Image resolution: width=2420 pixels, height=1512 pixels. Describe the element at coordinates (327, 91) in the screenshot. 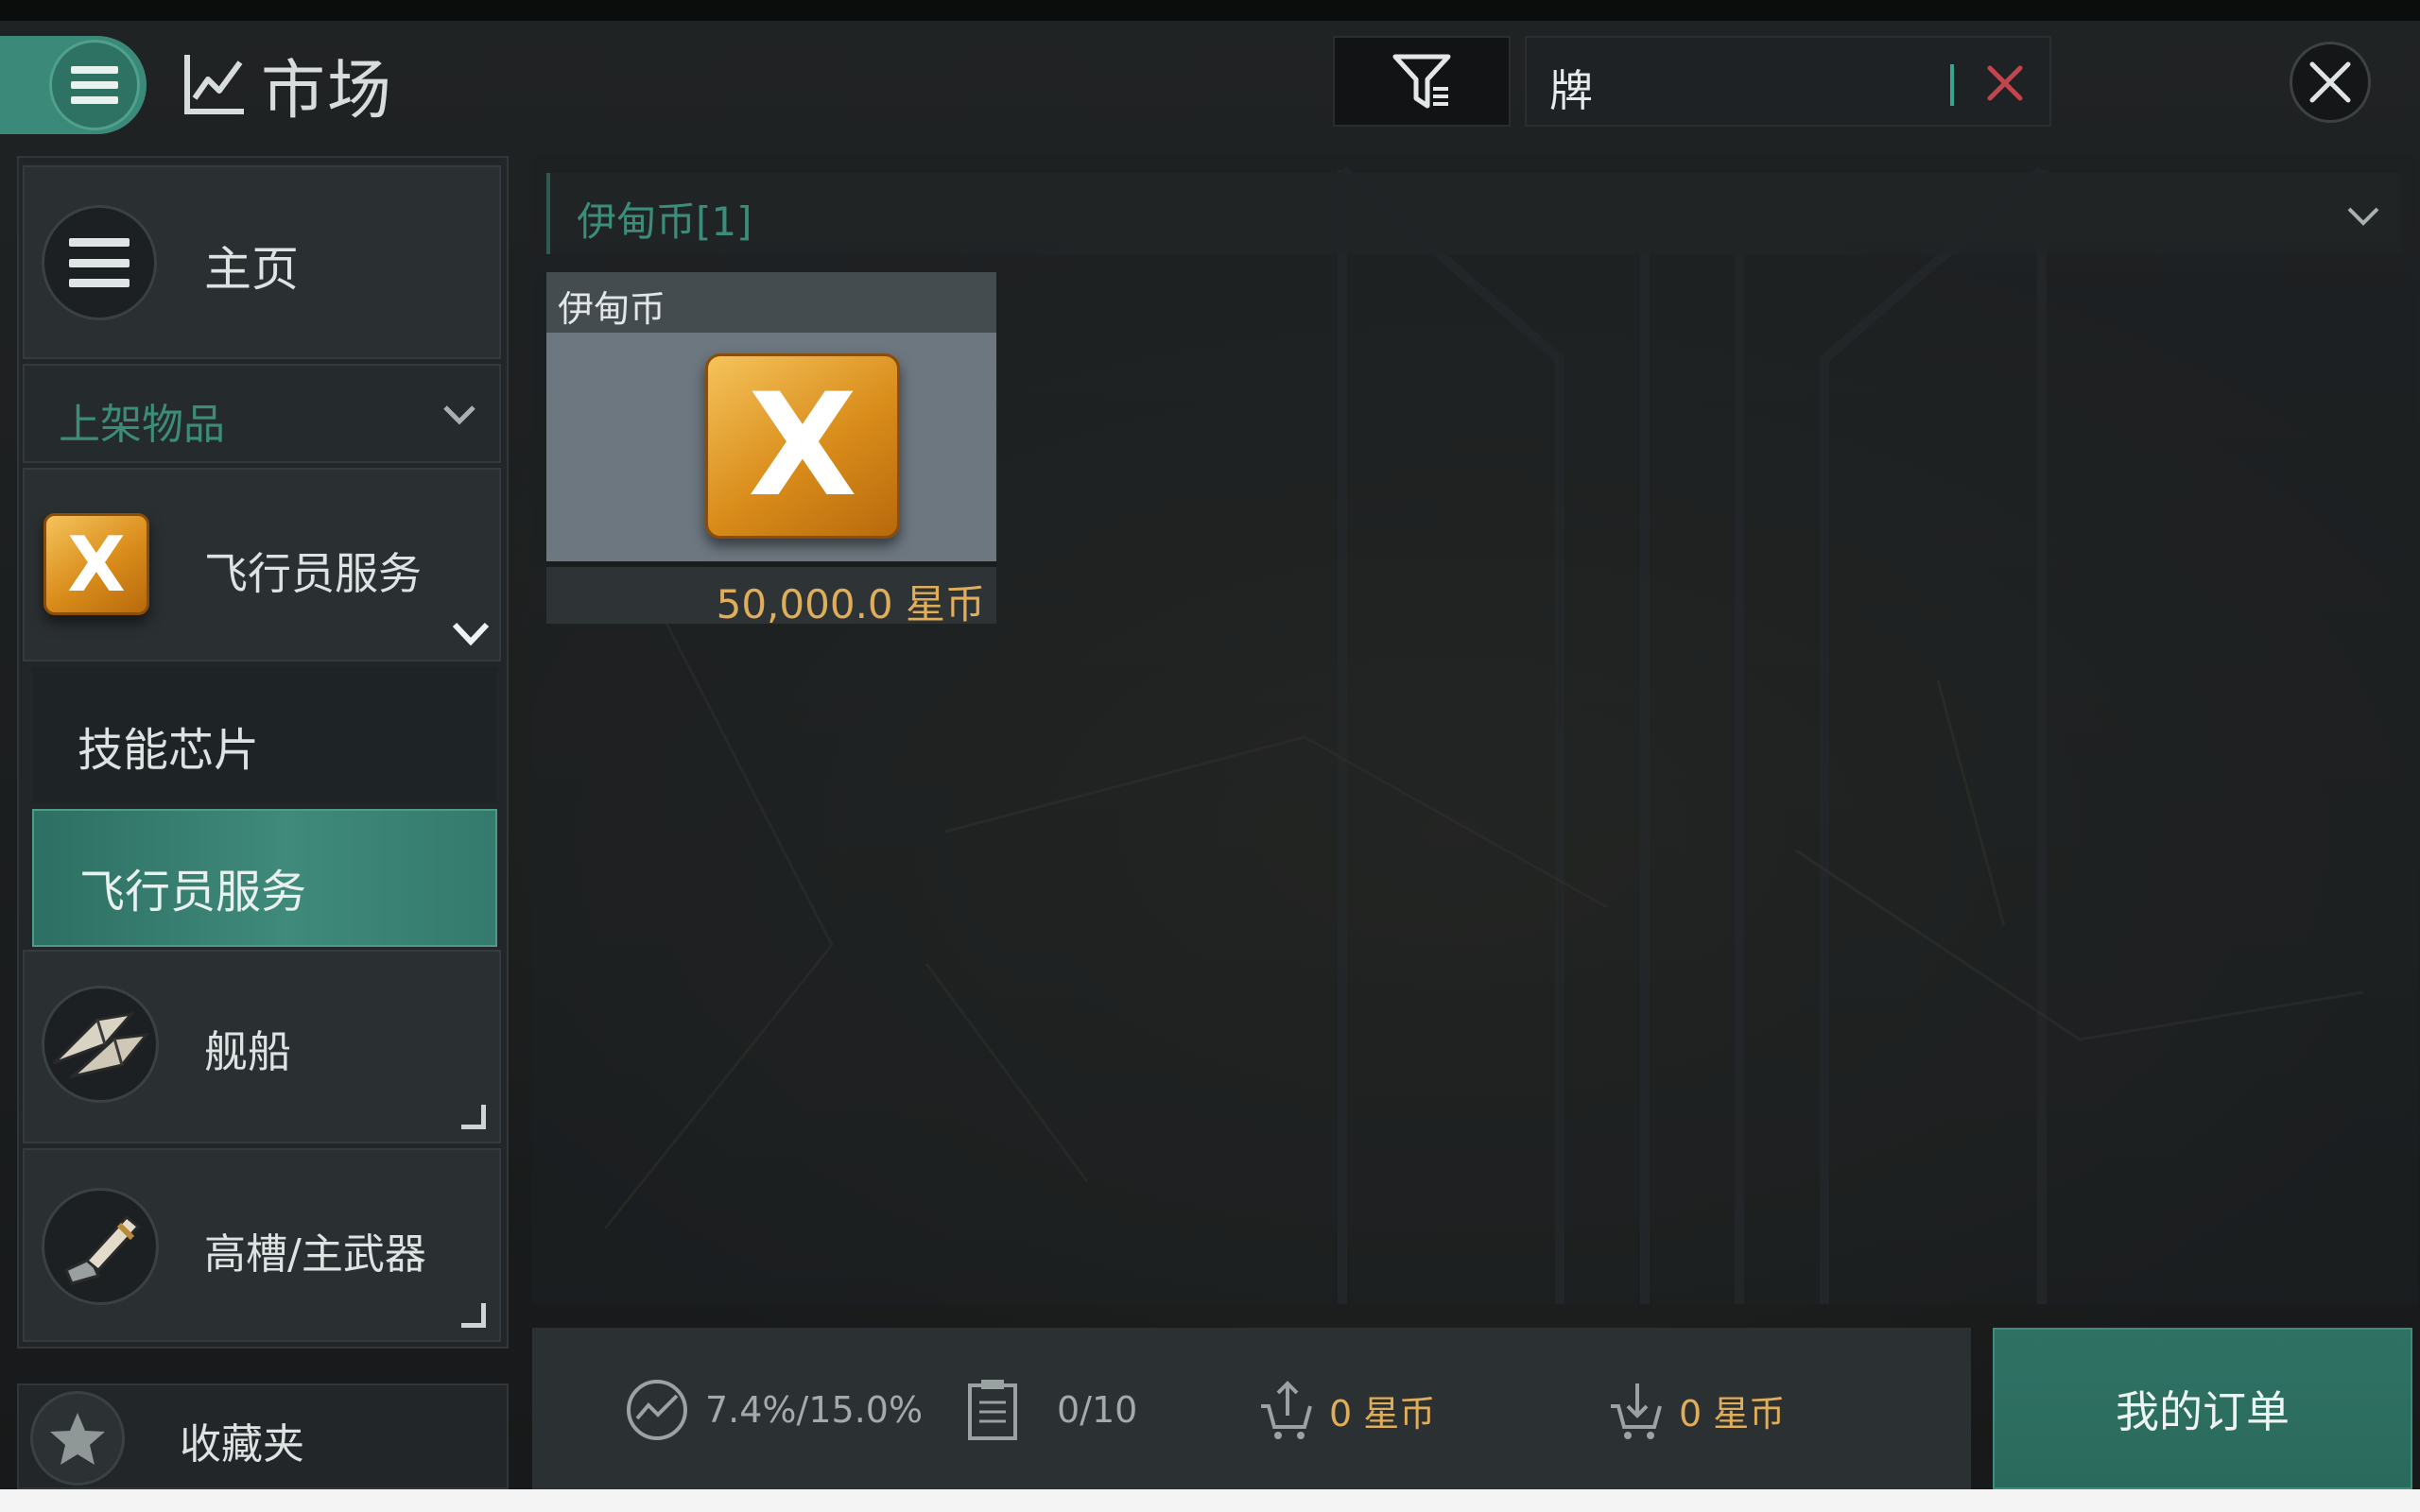

I see `page-title: 市场` at that location.